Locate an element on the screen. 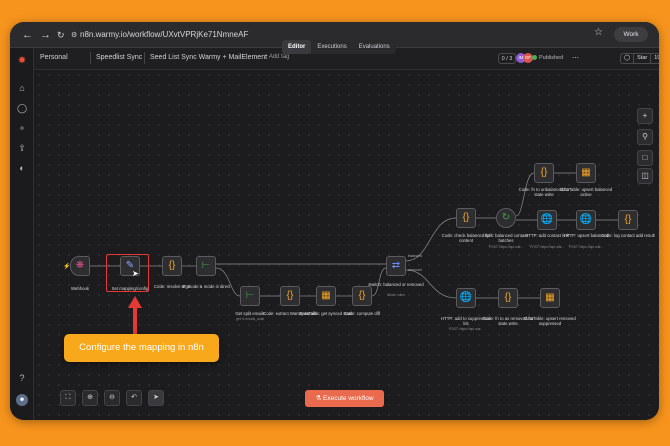 This screenshot has width=670, height=446. insights-icon: ◐ is located at coordinates (22, 168).